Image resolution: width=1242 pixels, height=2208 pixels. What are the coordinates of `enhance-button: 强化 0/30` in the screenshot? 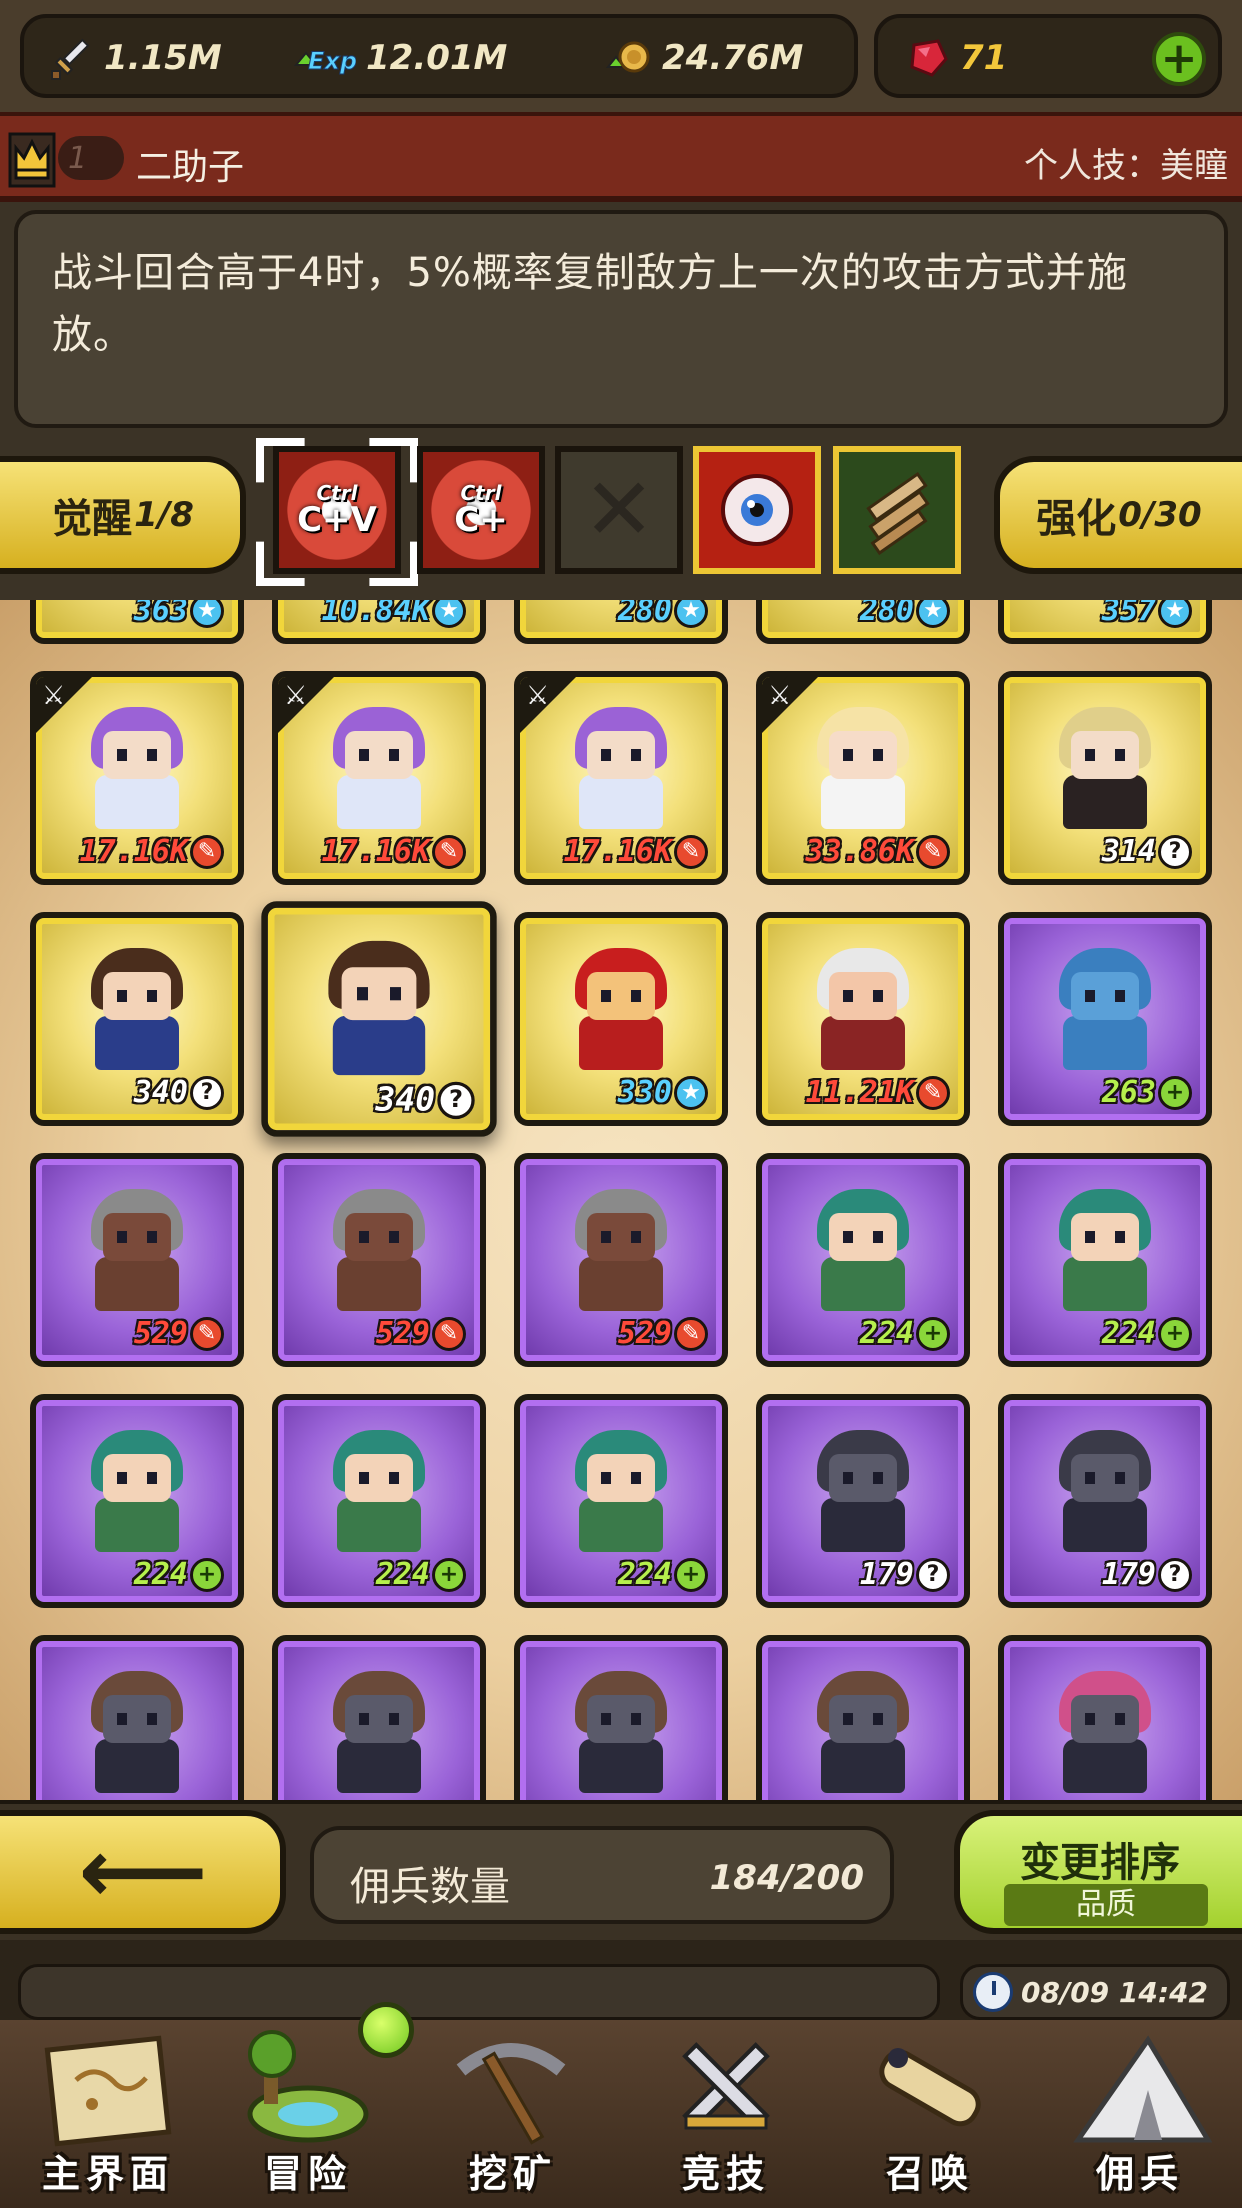 It's located at (1118, 515).